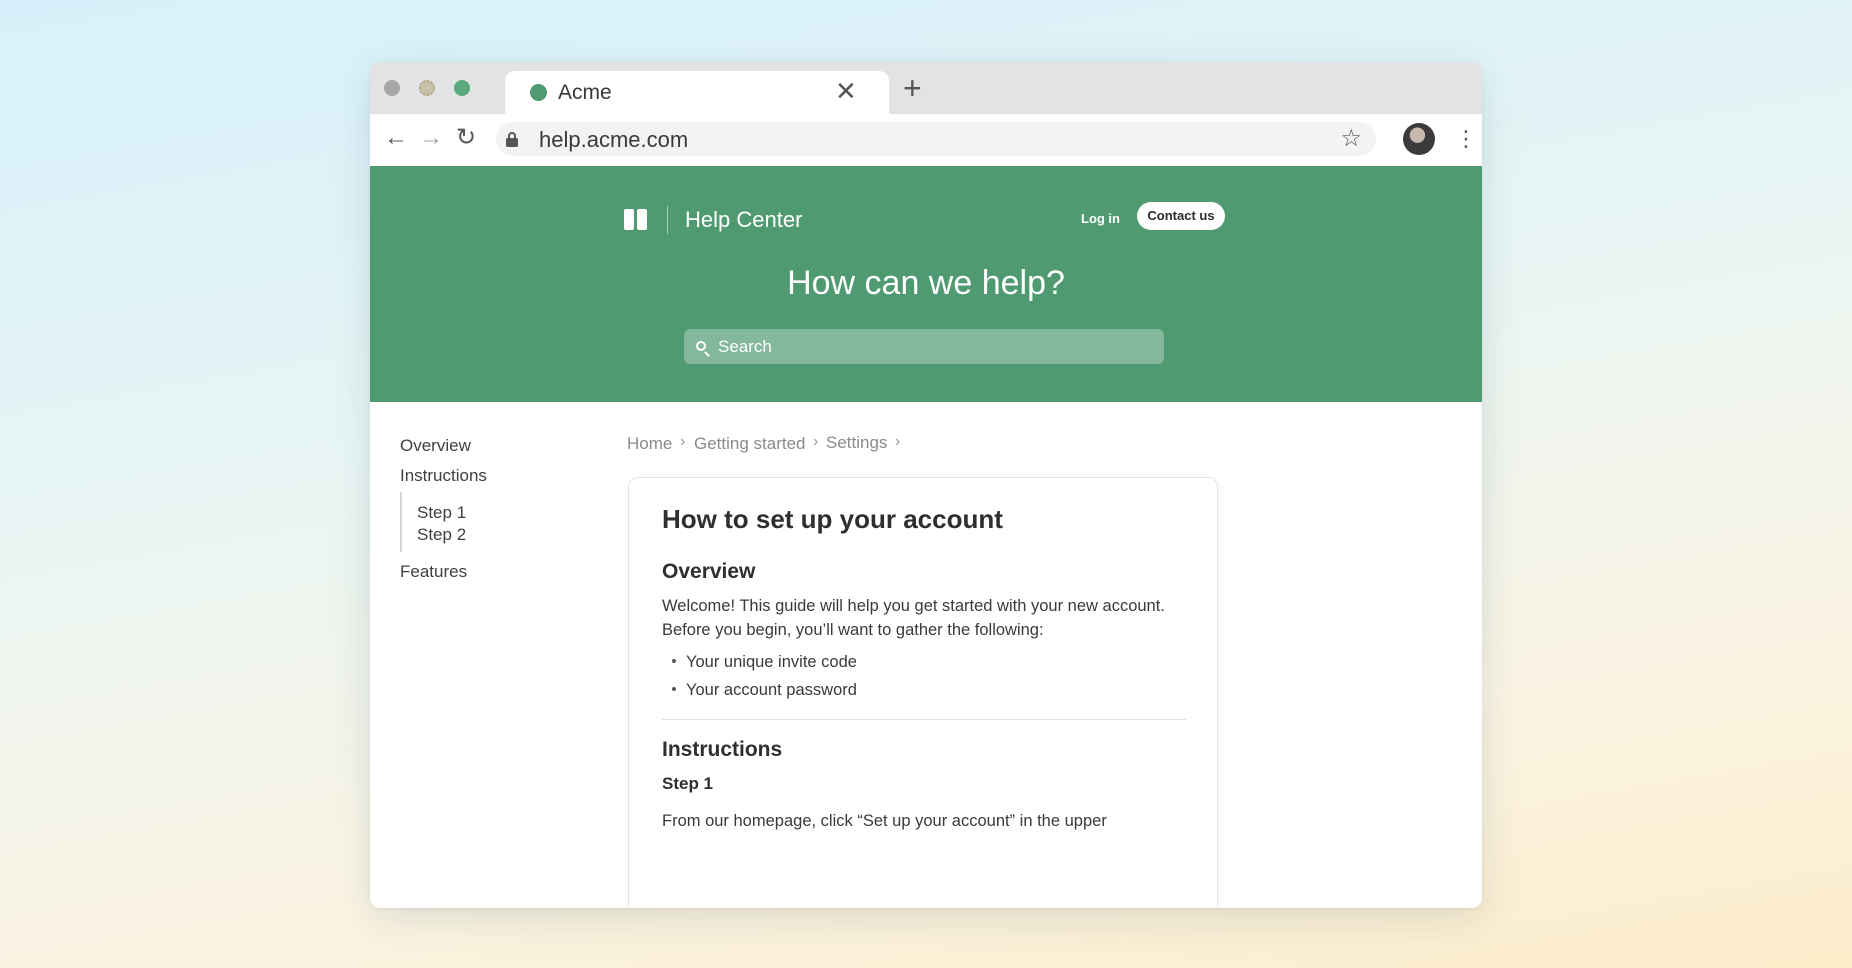 This screenshot has width=1852, height=968. What do you see at coordinates (636, 219) in the screenshot?
I see `book-logo-icon` at bounding box center [636, 219].